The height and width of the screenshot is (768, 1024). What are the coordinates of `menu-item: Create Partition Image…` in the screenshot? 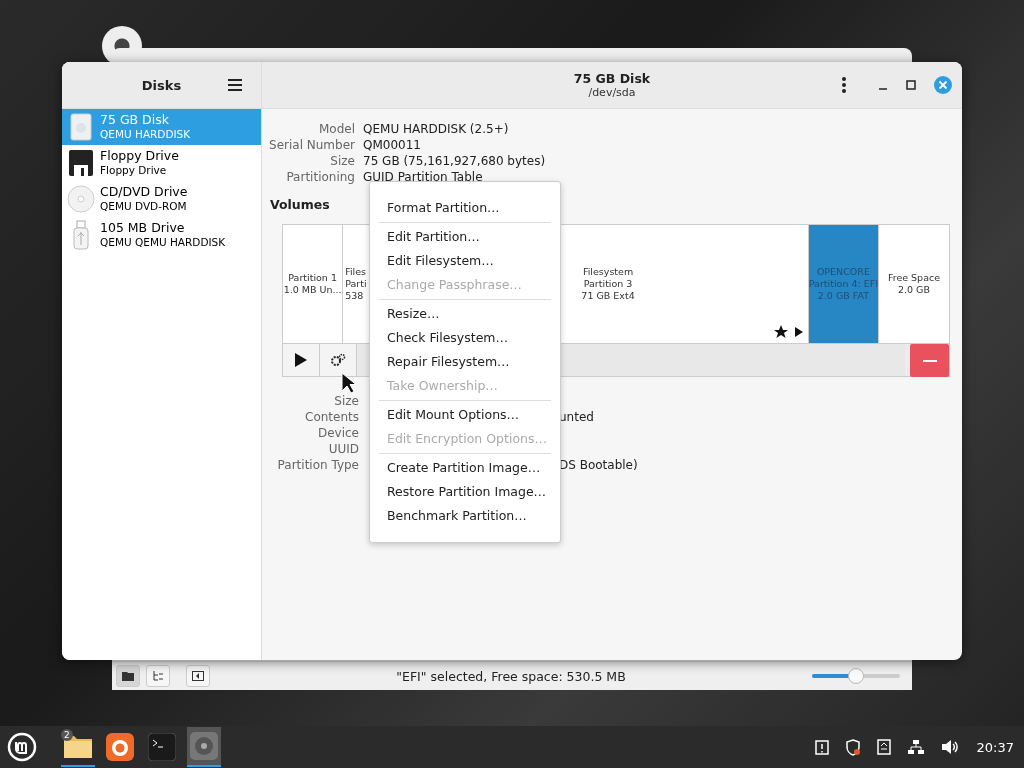 It's located at (465, 468).